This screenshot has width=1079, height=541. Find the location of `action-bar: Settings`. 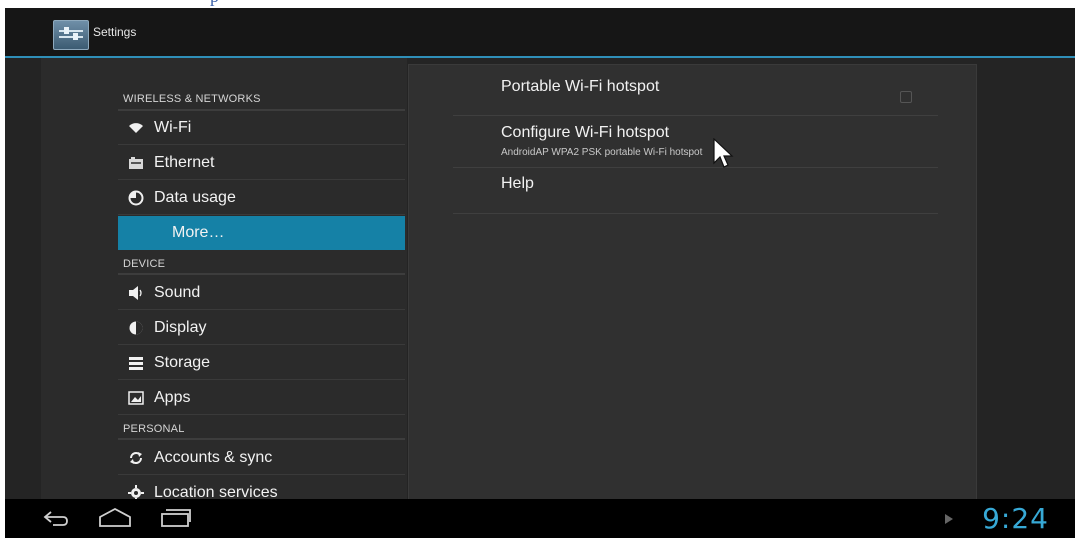

action-bar: Settings is located at coordinates (540, 33).